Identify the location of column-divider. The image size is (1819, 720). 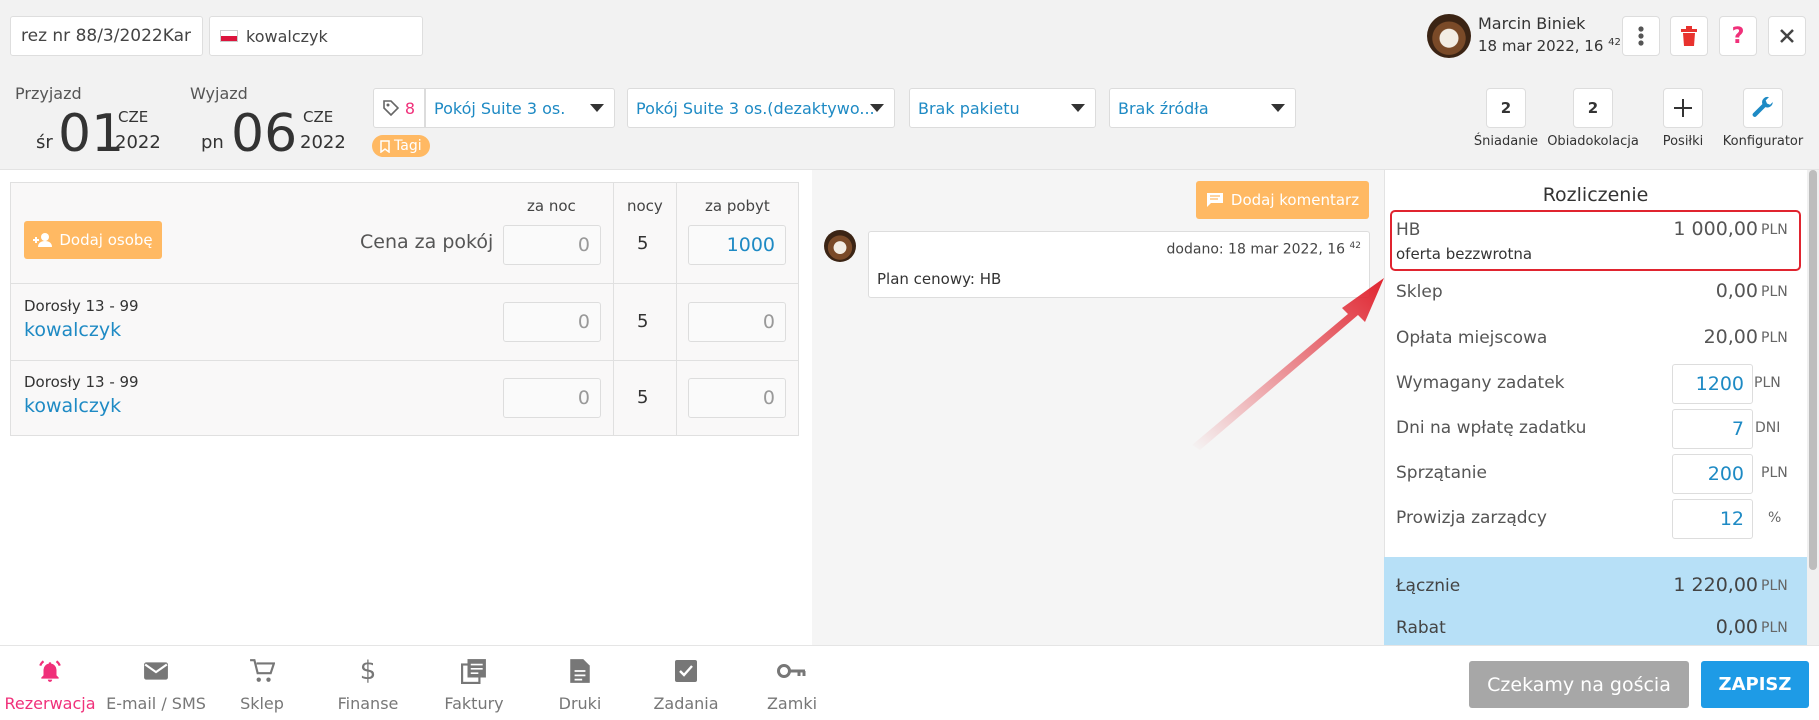
(676, 309).